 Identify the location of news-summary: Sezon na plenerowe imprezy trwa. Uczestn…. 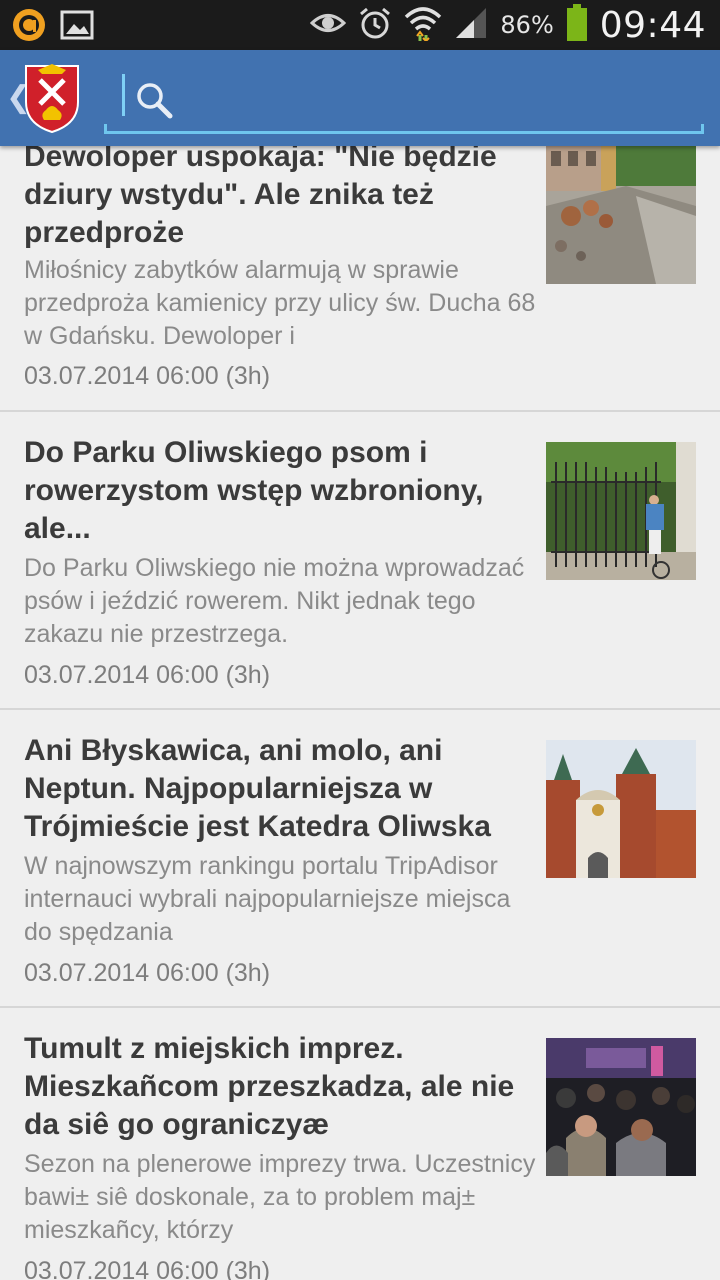
(280, 1197).